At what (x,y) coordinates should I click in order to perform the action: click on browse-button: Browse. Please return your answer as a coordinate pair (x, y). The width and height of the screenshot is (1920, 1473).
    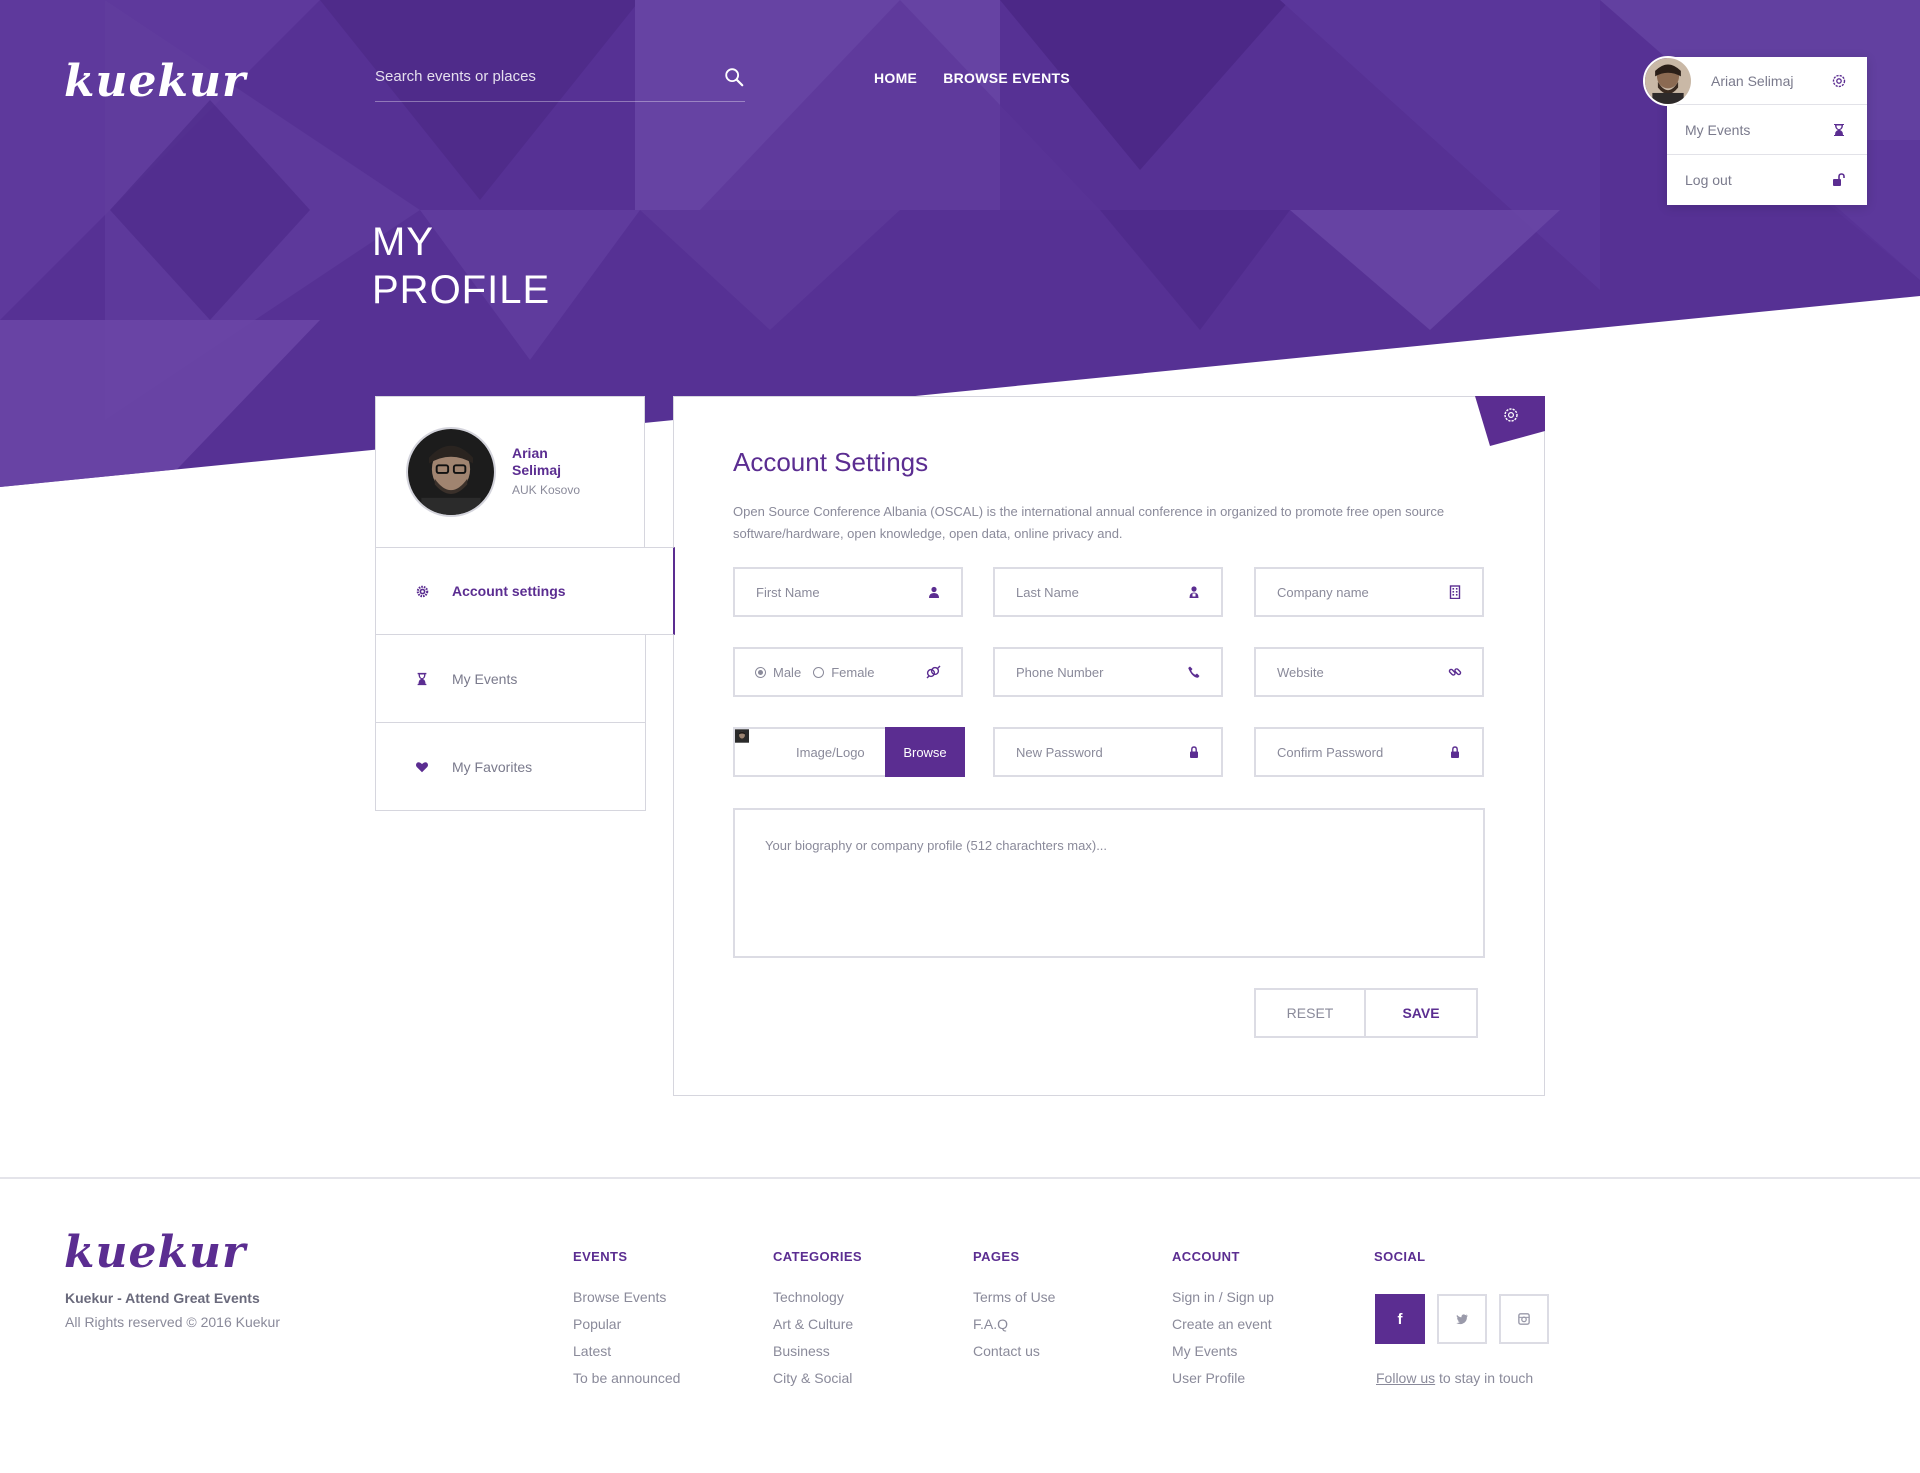
    Looking at the image, I should click on (925, 752).